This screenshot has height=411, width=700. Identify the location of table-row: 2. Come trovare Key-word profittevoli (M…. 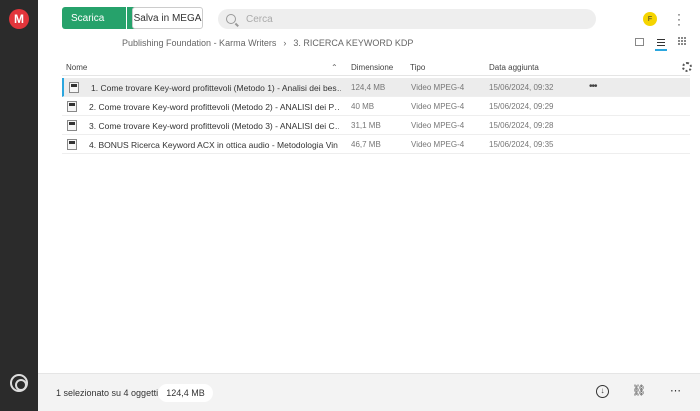
(376, 106).